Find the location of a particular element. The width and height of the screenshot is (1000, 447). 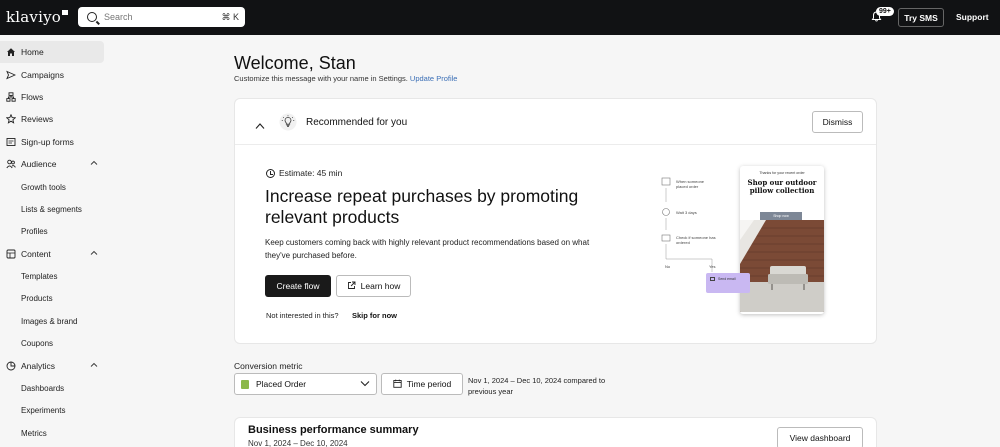

learn-how-button: Learn how is located at coordinates (373, 286).